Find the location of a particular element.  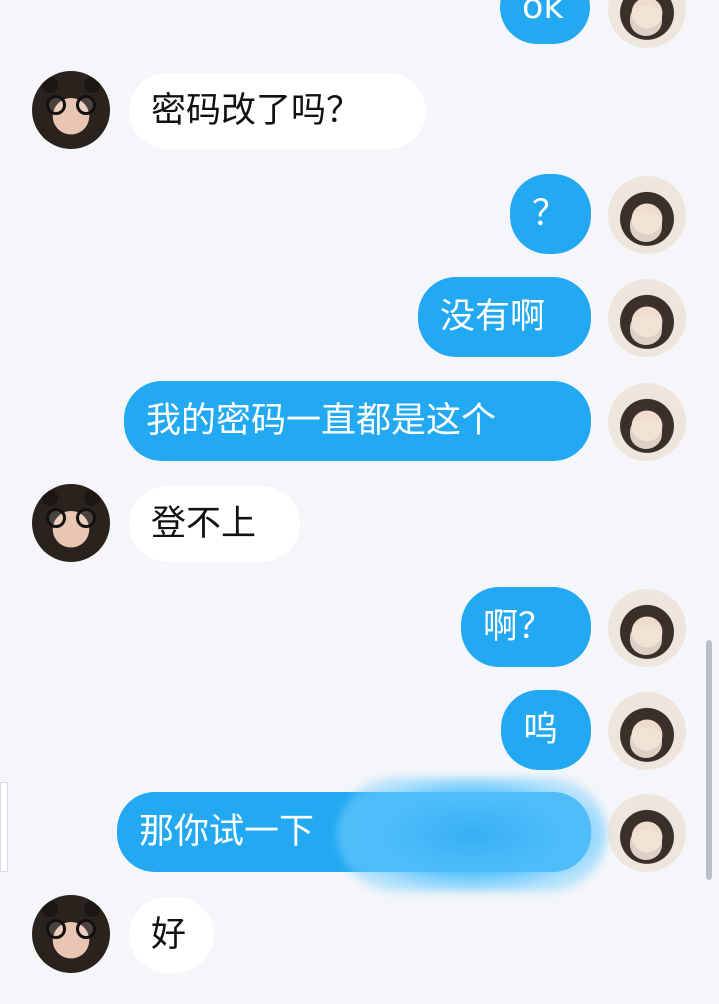

message-bubble: 好 is located at coordinates (171, 935).